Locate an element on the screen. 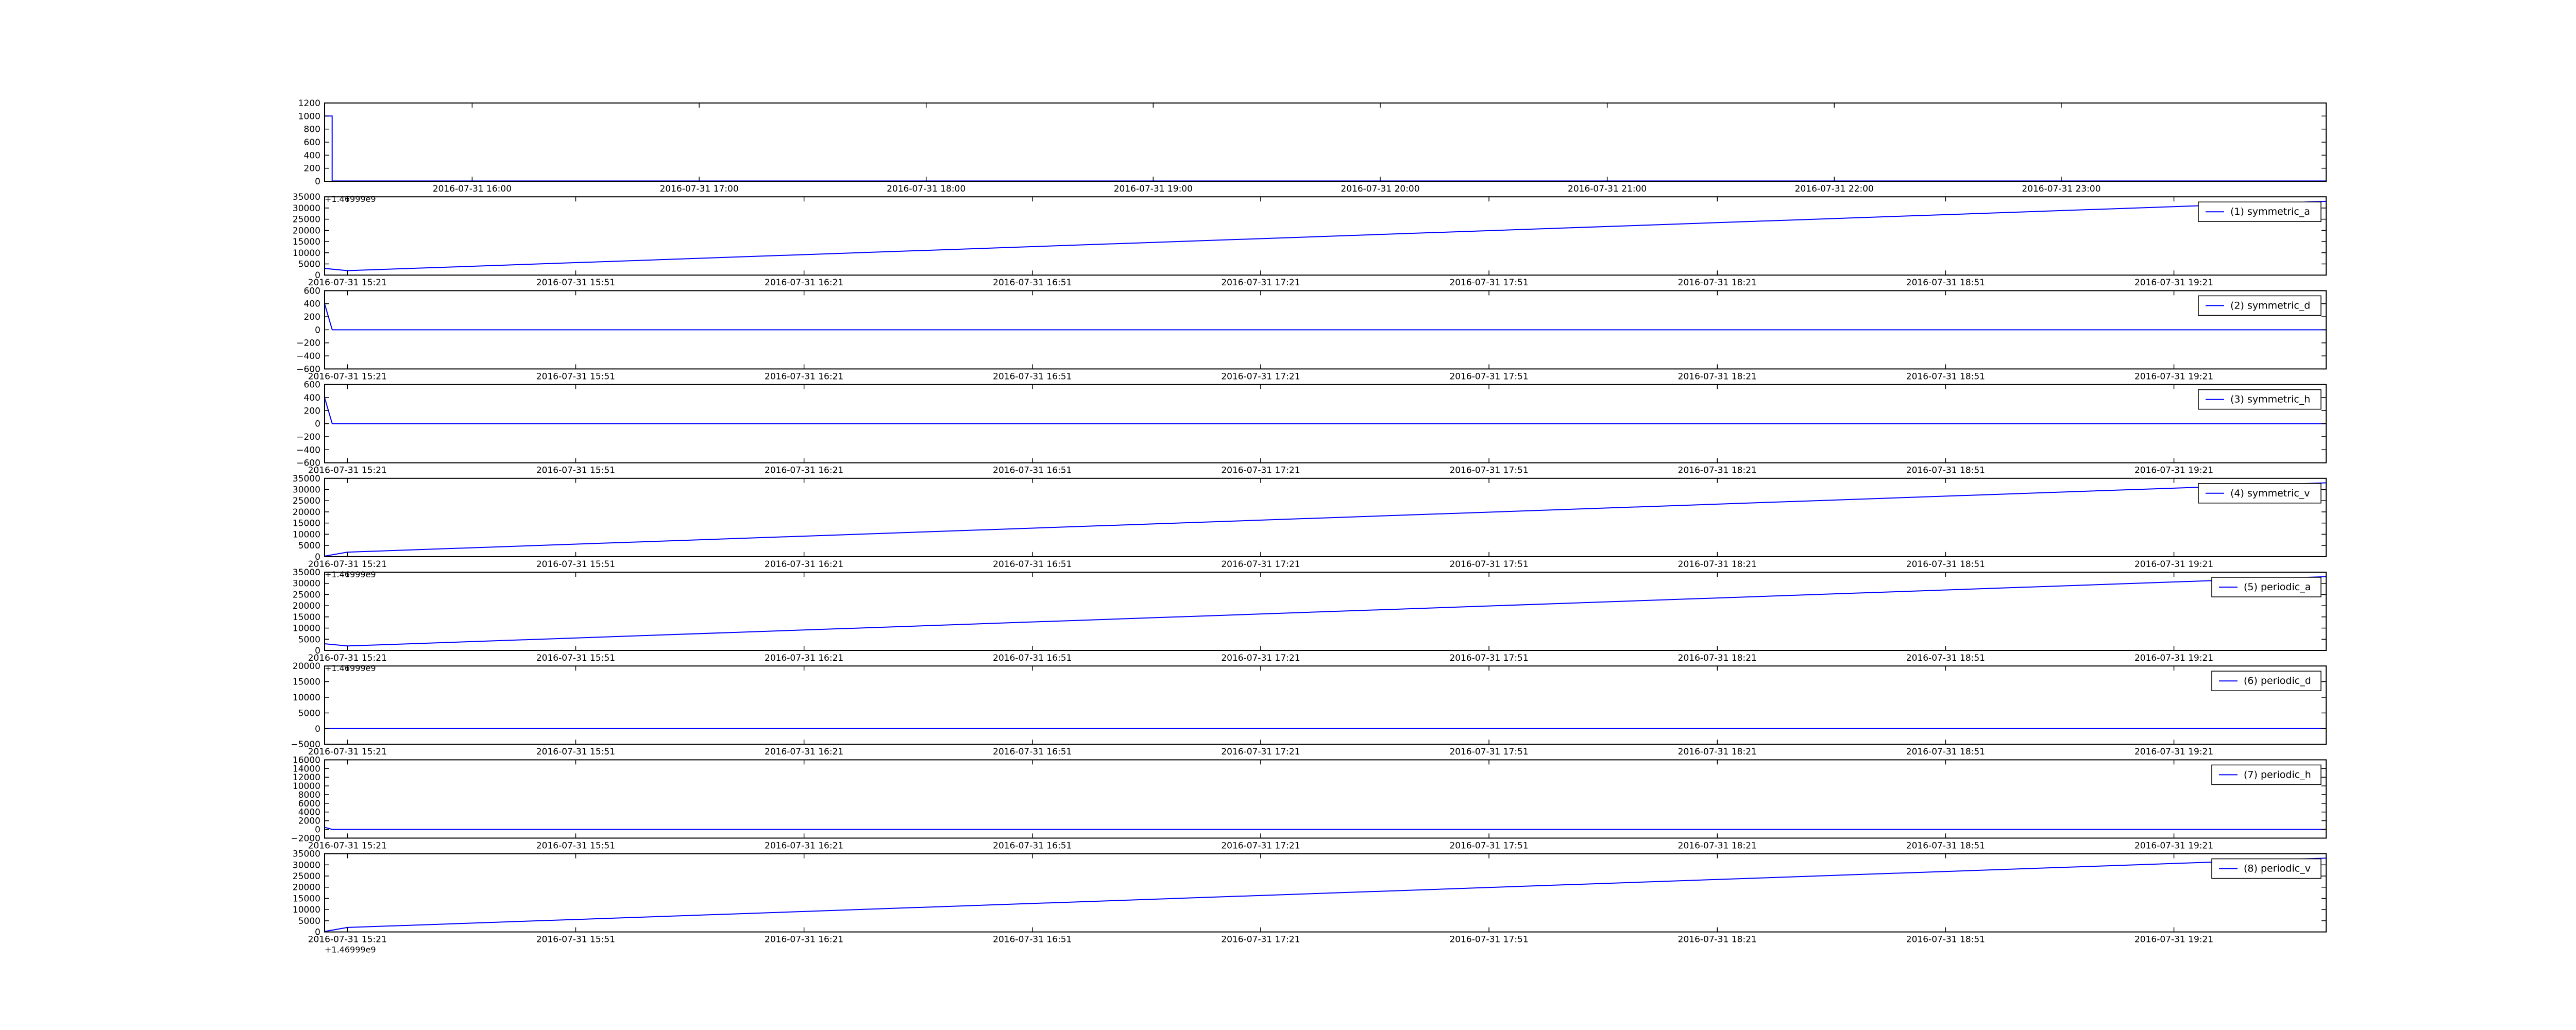  axis-offset-label: +1.46999e9 is located at coordinates (350, 668).